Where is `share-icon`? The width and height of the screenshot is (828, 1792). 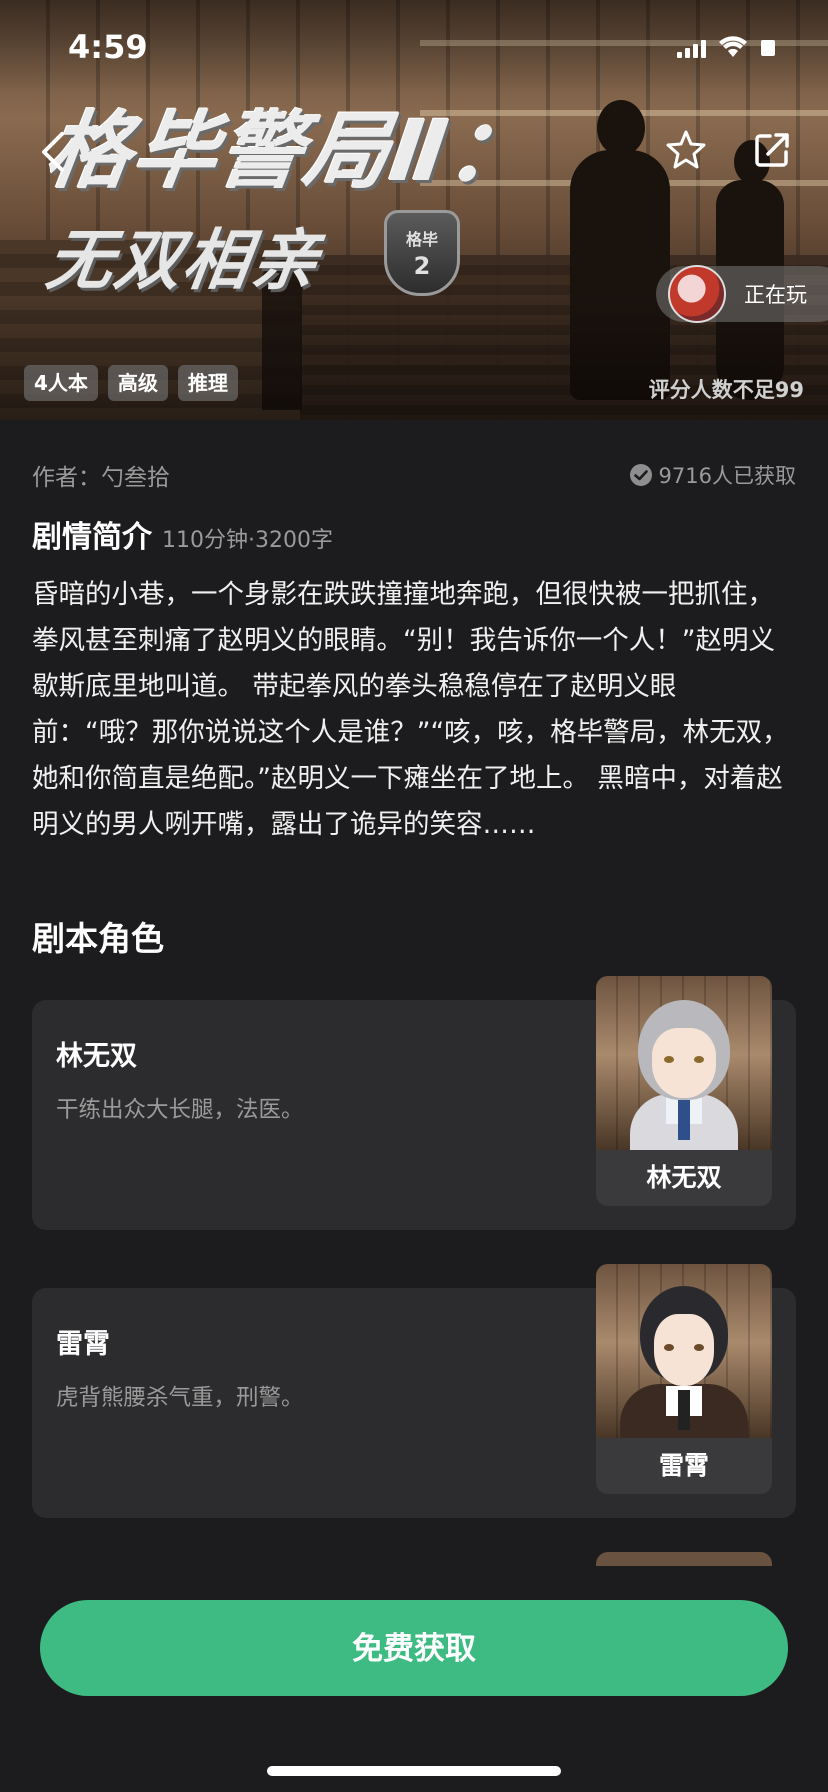
share-icon is located at coordinates (772, 150).